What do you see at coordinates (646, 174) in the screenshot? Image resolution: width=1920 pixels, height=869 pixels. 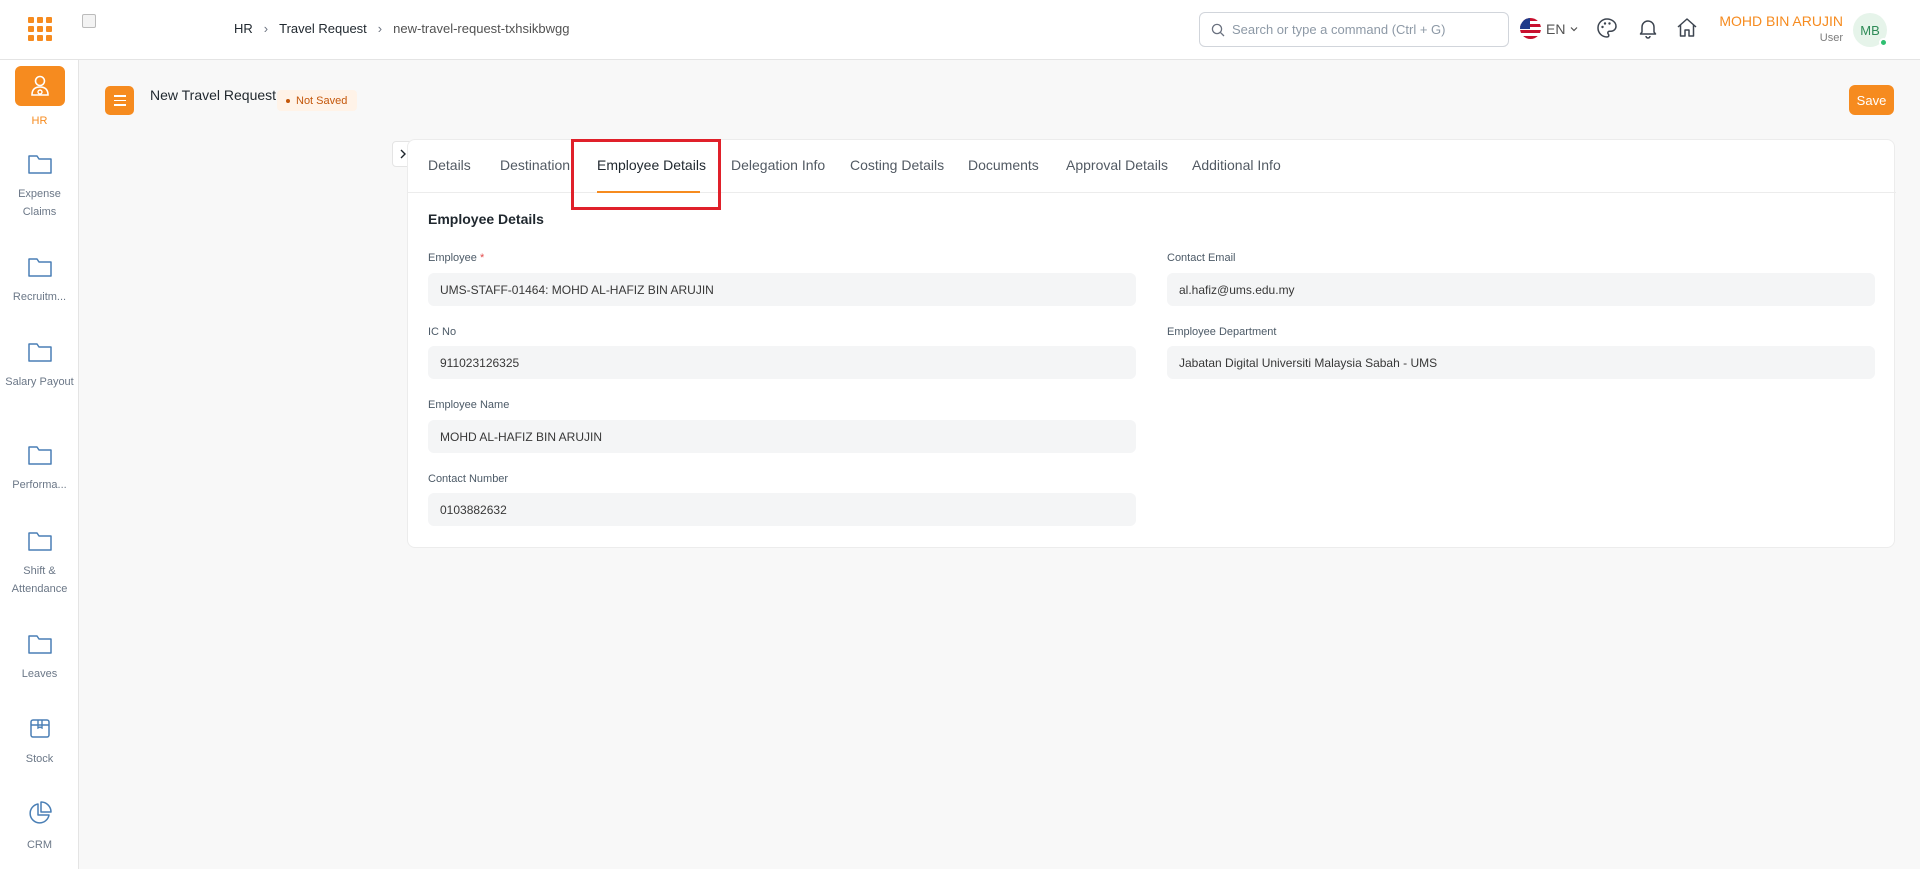 I see `highlight-box` at bounding box center [646, 174].